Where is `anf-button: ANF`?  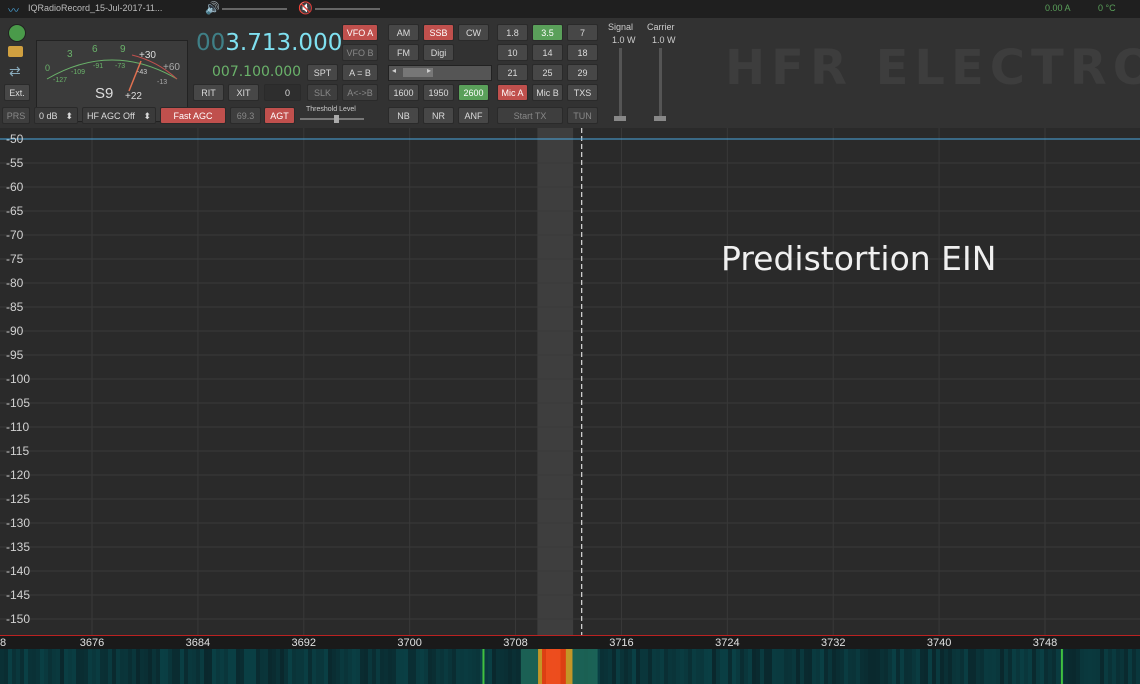
anf-button: ANF is located at coordinates (473, 115).